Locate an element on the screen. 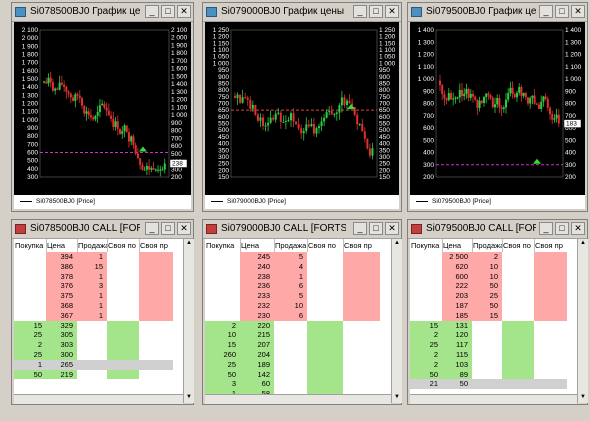 Image resolution: width=590 pixels, height=421 pixels. order-book-row: 620 10 is located at coordinates (493, 267).